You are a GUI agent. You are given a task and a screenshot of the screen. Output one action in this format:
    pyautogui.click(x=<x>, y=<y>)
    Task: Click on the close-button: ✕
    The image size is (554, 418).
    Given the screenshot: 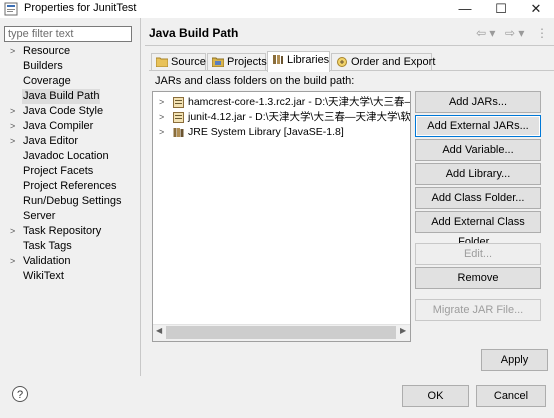 What is the action you would take?
    pyautogui.click(x=536, y=9)
    